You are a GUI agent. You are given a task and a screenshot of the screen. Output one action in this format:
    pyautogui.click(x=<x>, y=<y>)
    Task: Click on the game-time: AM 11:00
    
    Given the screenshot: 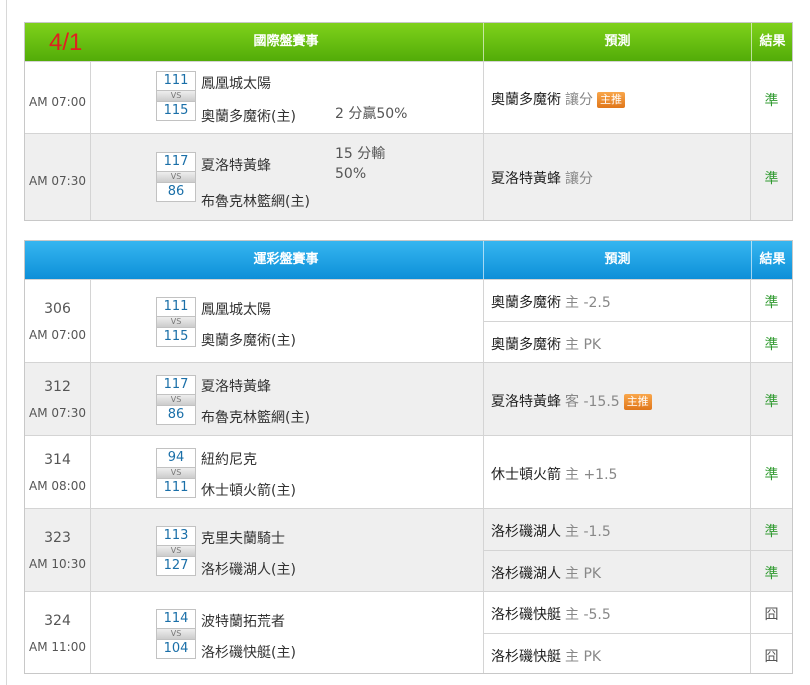 What is the action you would take?
    pyautogui.click(x=57, y=647)
    